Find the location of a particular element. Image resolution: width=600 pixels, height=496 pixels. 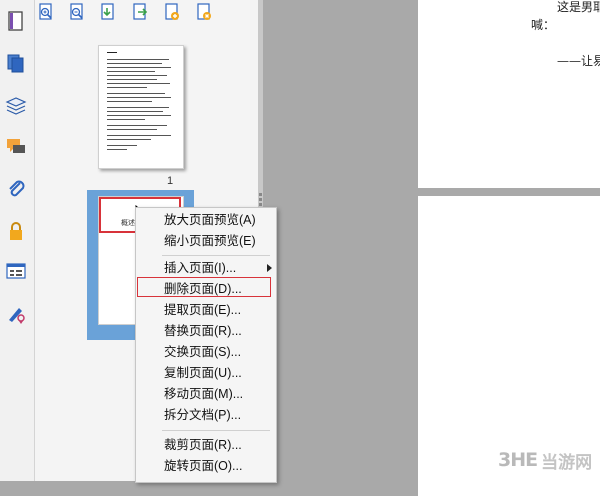

submenu-arrow-icon is located at coordinates (269, 268).